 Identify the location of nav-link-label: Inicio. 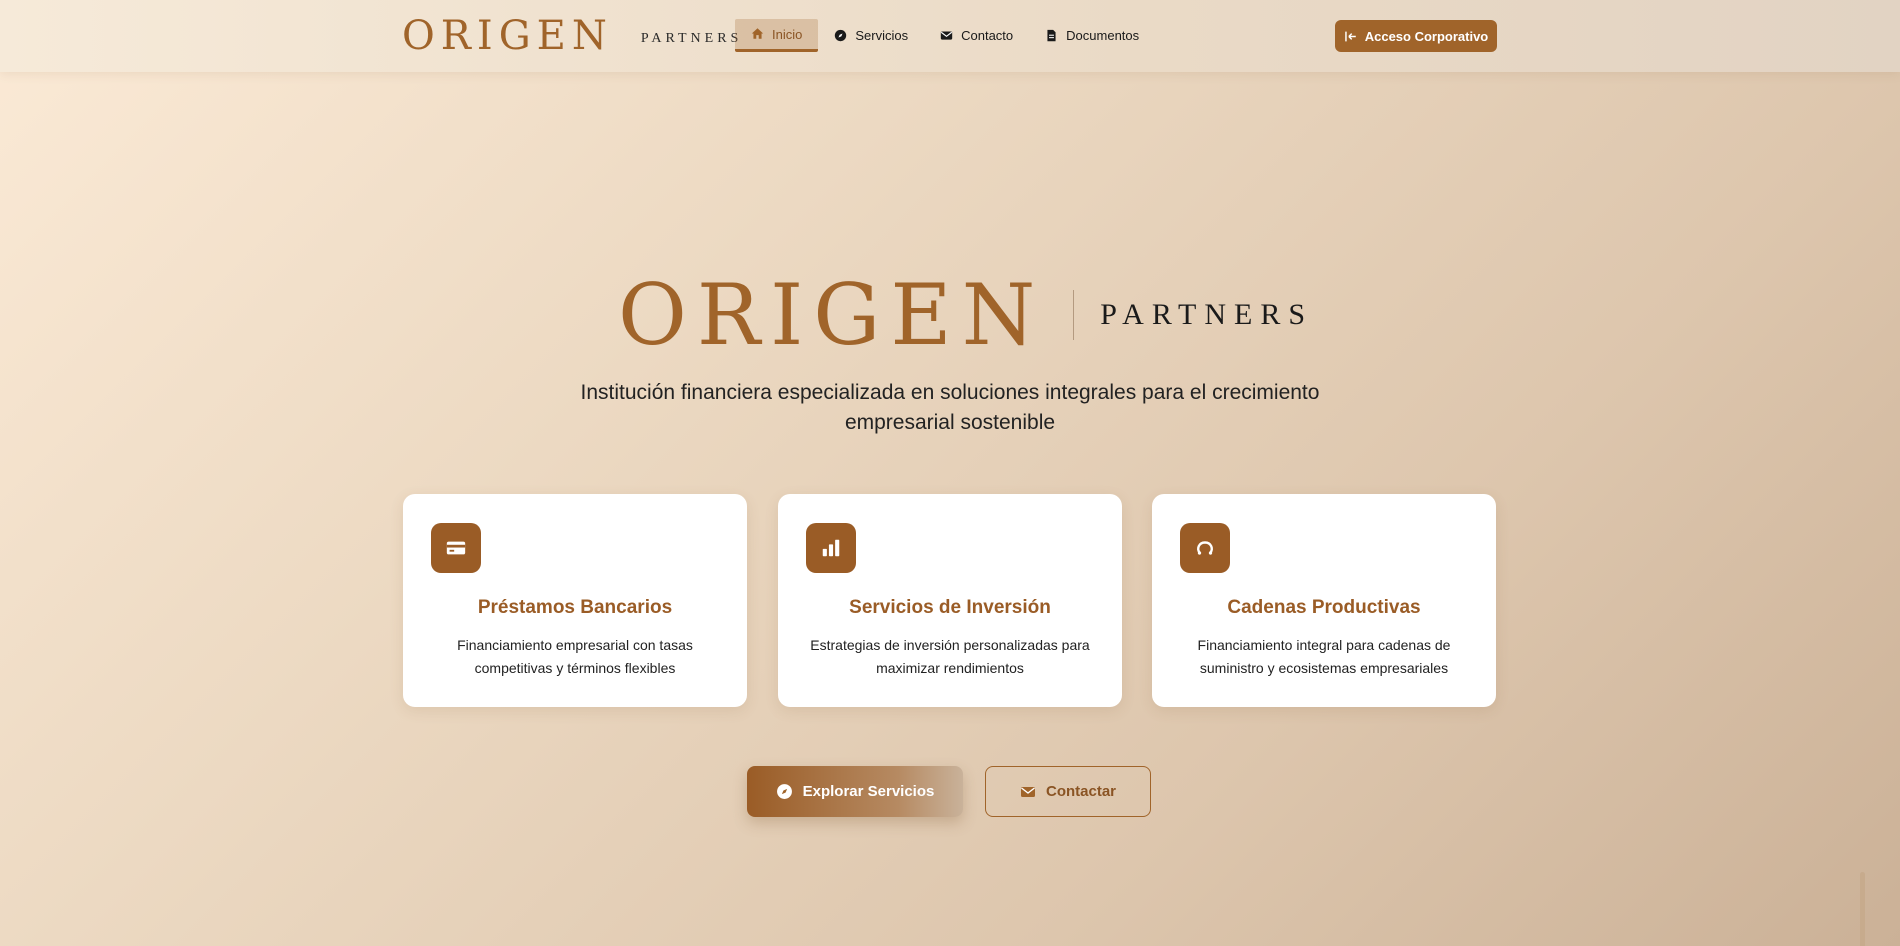
(787, 34).